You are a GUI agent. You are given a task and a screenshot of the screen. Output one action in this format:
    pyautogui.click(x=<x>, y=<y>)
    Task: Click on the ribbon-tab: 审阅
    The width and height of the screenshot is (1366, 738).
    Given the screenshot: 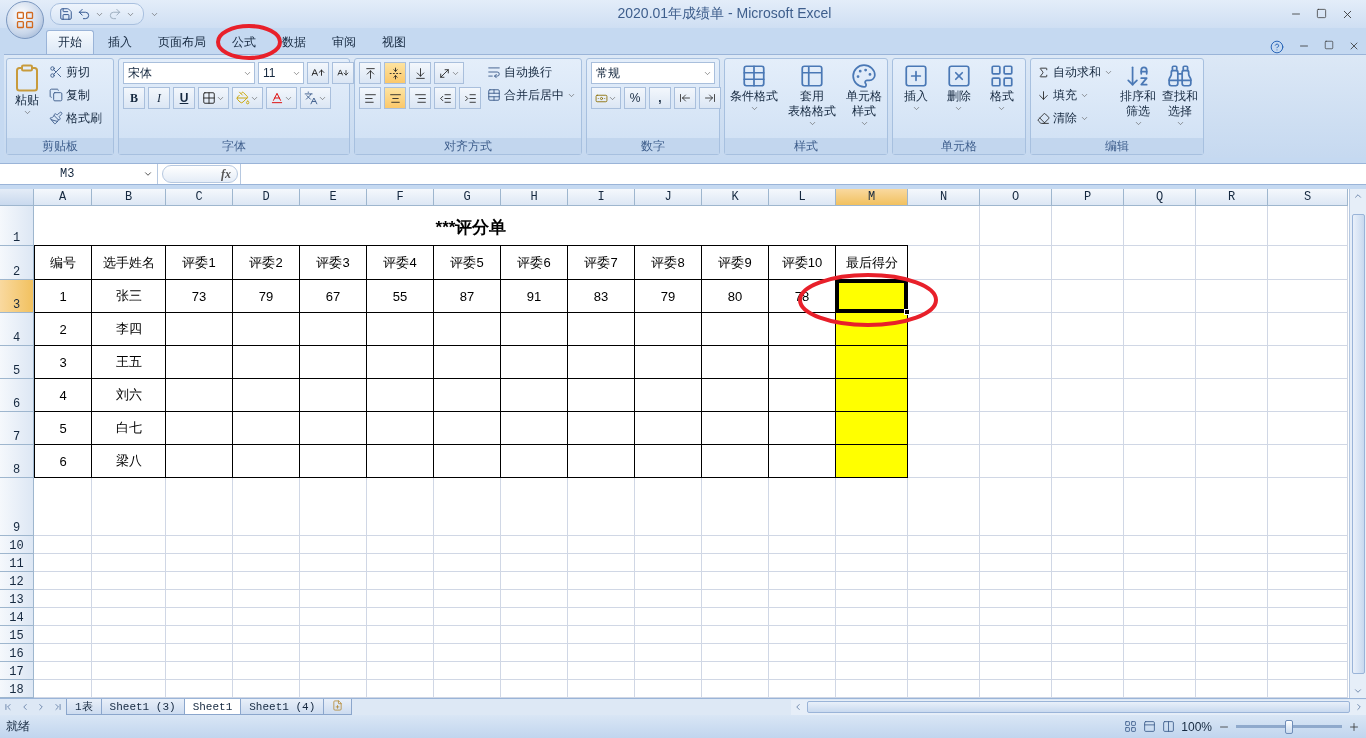 What is the action you would take?
    pyautogui.click(x=344, y=42)
    